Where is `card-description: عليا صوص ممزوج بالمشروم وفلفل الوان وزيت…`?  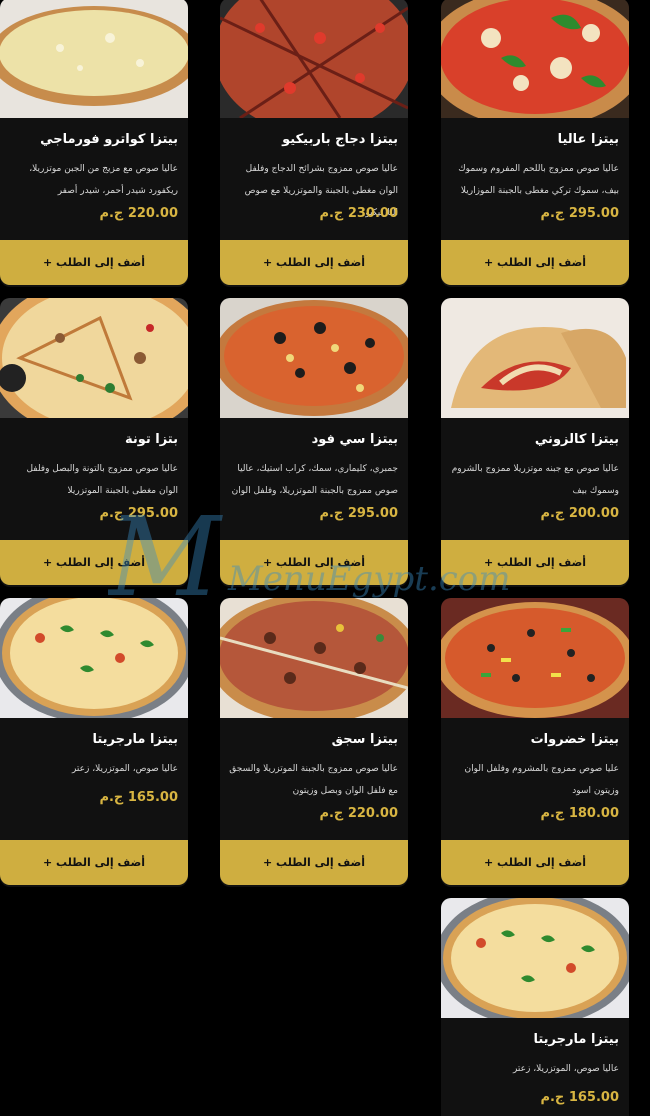
card-description: عليا صوص ممزوج بالمشروم وفلفل الوان وزيت… is located at coordinates (541, 780).